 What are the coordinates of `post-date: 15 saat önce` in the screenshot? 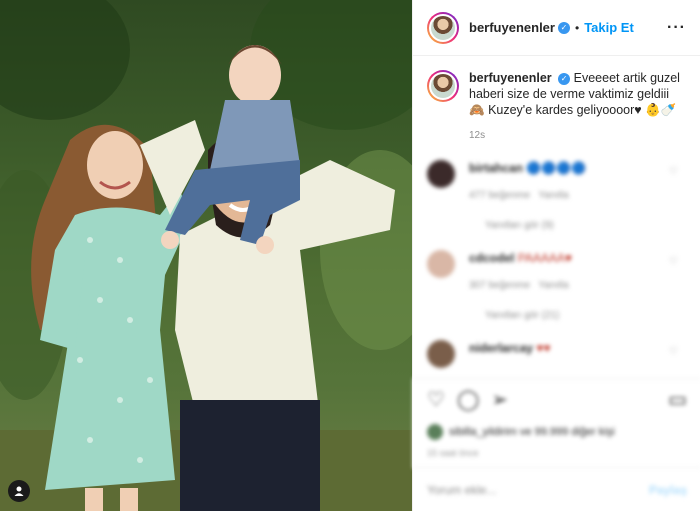 It's located at (453, 453).